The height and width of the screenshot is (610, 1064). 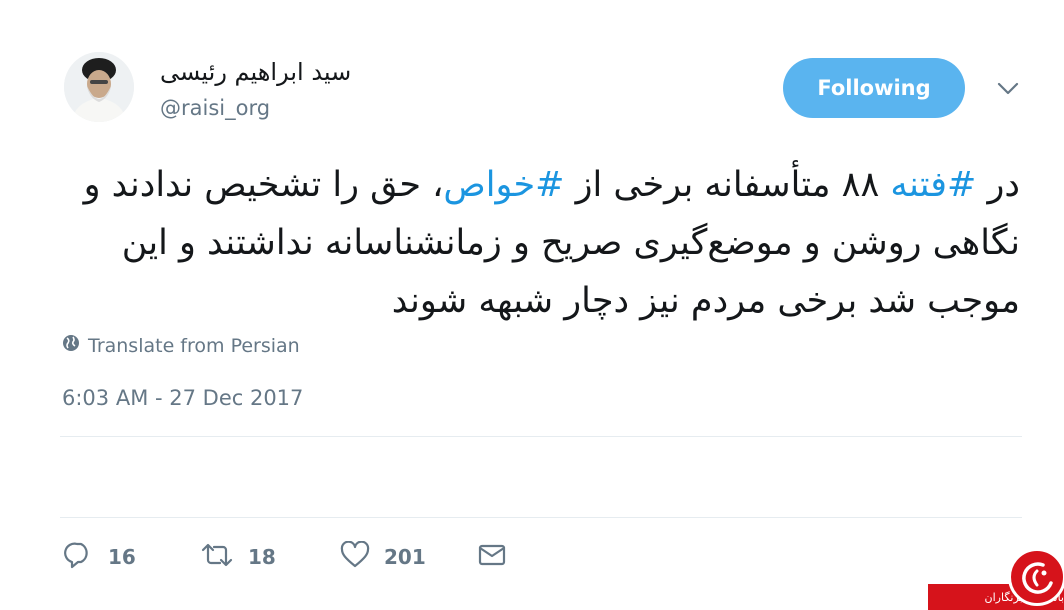 I want to click on tweet-text-segment: ۸۸ متأسفانه برخی از, so click(x=727, y=185).